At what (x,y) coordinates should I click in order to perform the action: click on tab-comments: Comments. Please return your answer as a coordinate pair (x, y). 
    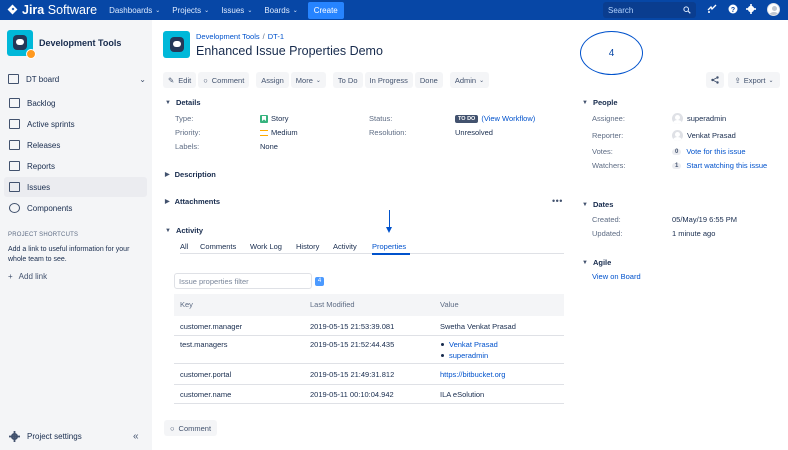
    Looking at the image, I should click on (218, 246).